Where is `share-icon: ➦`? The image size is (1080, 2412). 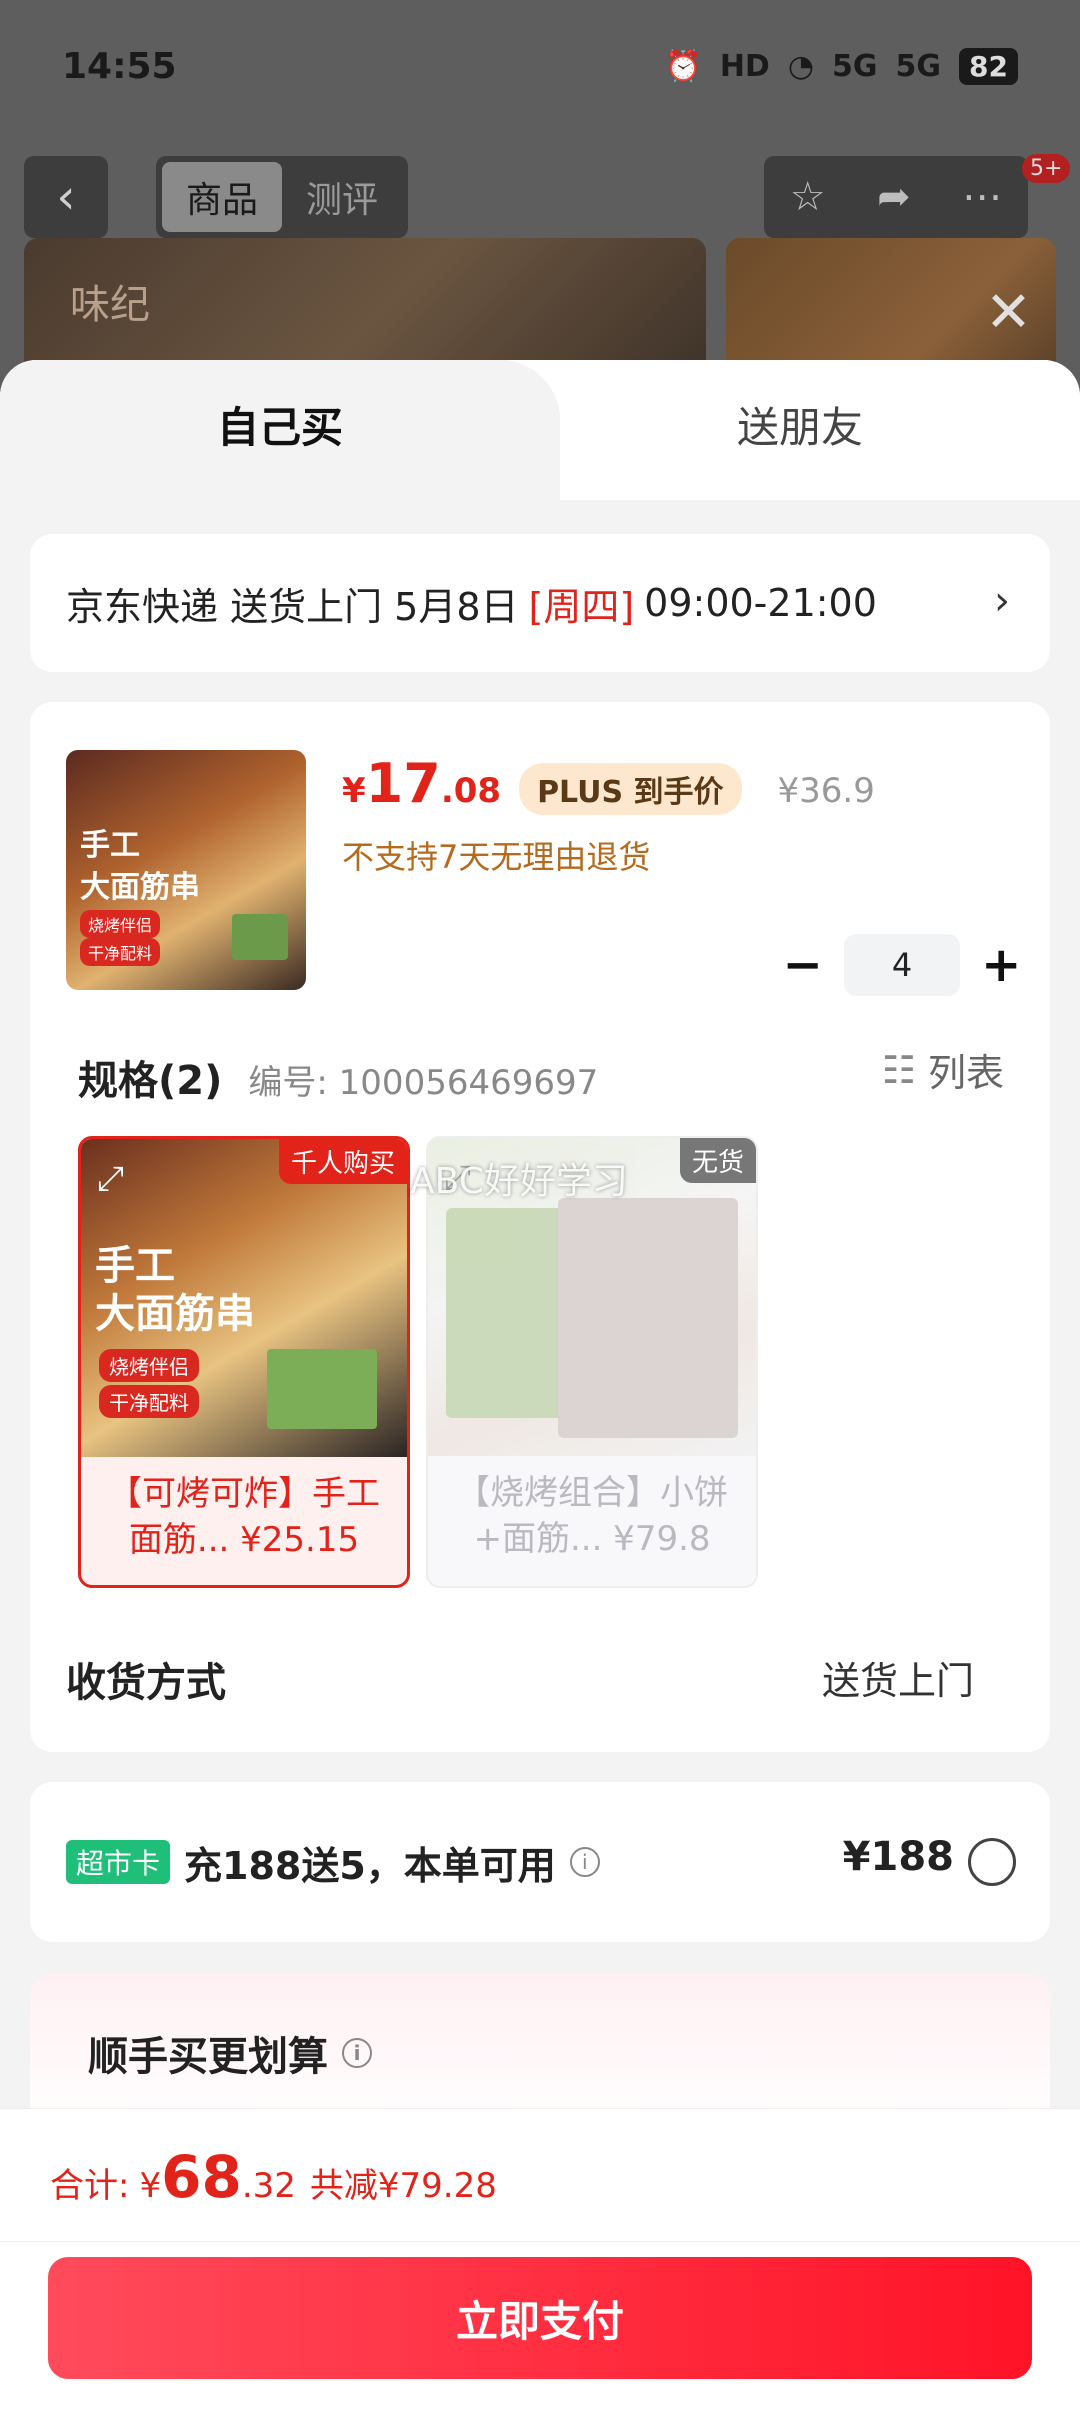
share-icon: ➦ is located at coordinates (894, 197).